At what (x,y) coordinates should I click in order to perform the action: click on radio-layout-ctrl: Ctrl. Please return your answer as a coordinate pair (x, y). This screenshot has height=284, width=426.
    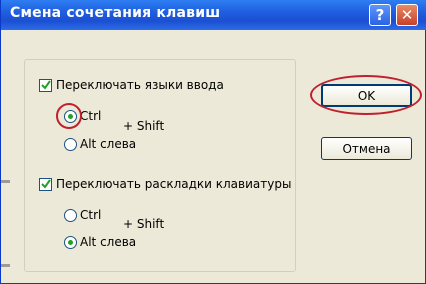
    Looking at the image, I should click on (82, 215).